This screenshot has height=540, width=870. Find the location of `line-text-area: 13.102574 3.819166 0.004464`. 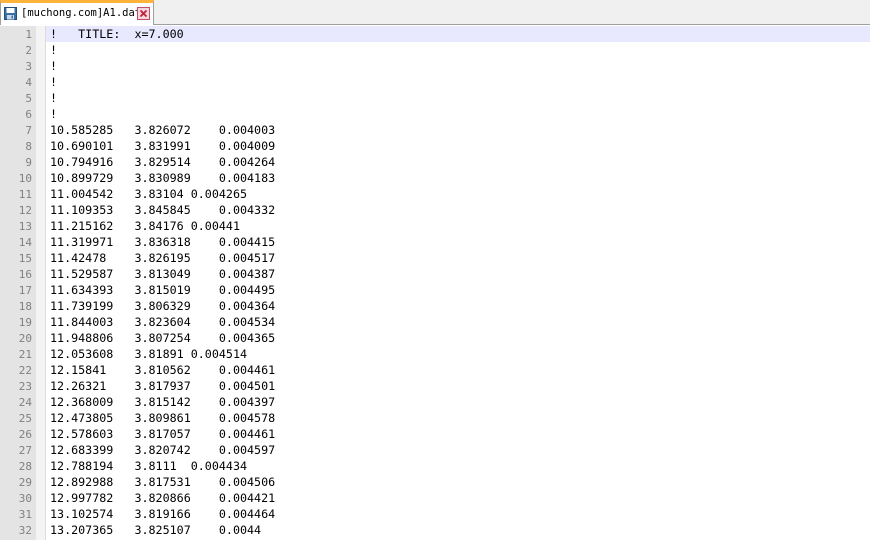

line-text-area: 13.102574 3.819166 0.004464 is located at coordinates (458, 514).